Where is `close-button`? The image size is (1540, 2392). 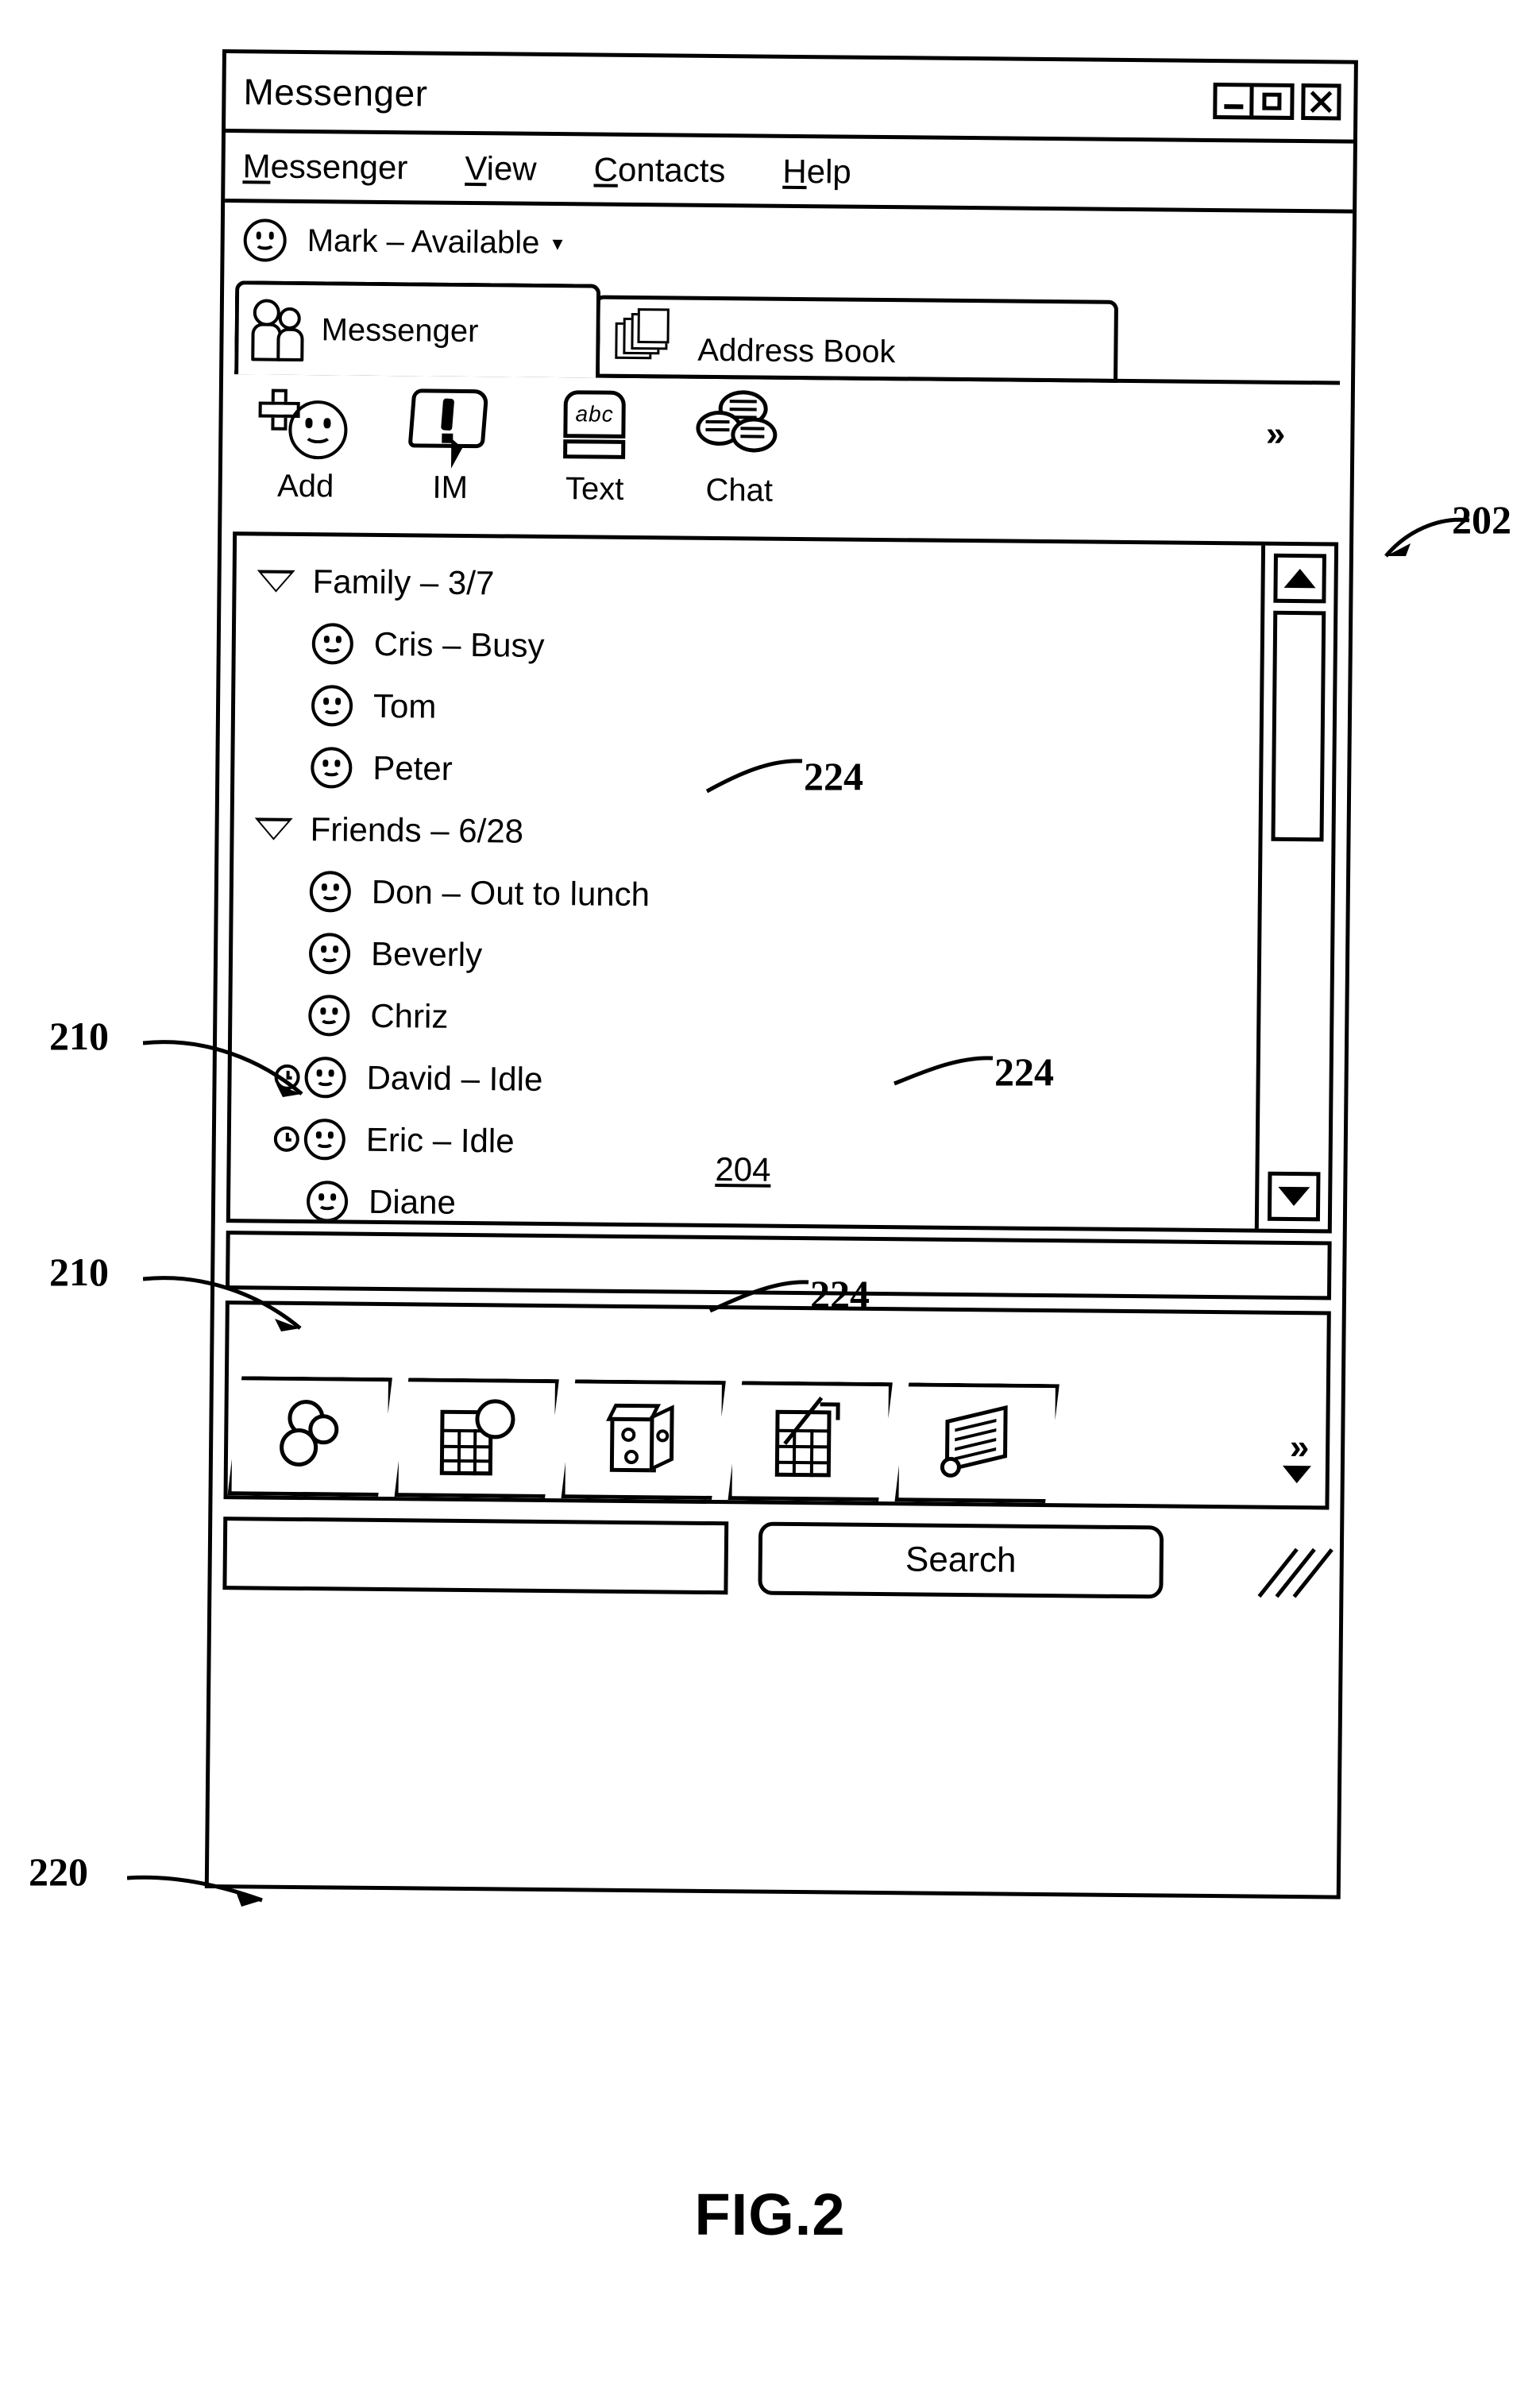
close-button is located at coordinates (1321, 102).